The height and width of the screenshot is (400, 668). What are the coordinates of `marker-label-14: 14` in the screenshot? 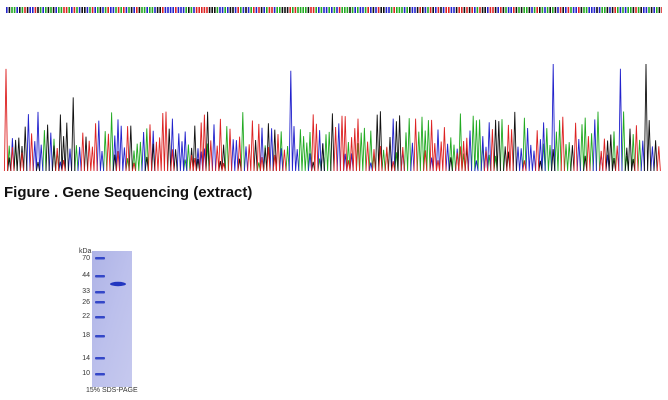 It's located at (86, 358).